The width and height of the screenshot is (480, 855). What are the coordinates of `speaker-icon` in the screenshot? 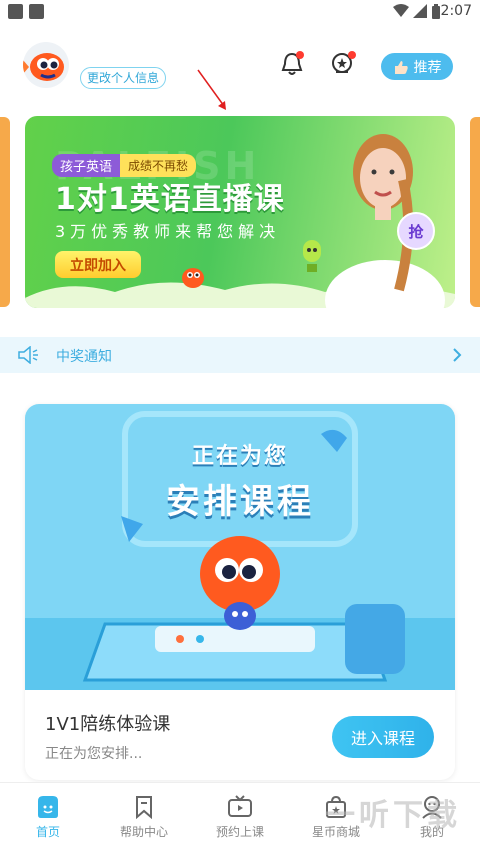 It's located at (28, 355).